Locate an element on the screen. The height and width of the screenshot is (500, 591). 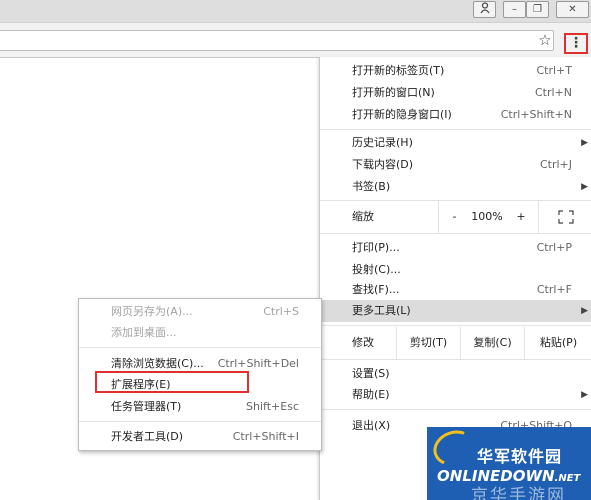
menu-item-shortcut: Ctrl+N is located at coordinates (553, 92).